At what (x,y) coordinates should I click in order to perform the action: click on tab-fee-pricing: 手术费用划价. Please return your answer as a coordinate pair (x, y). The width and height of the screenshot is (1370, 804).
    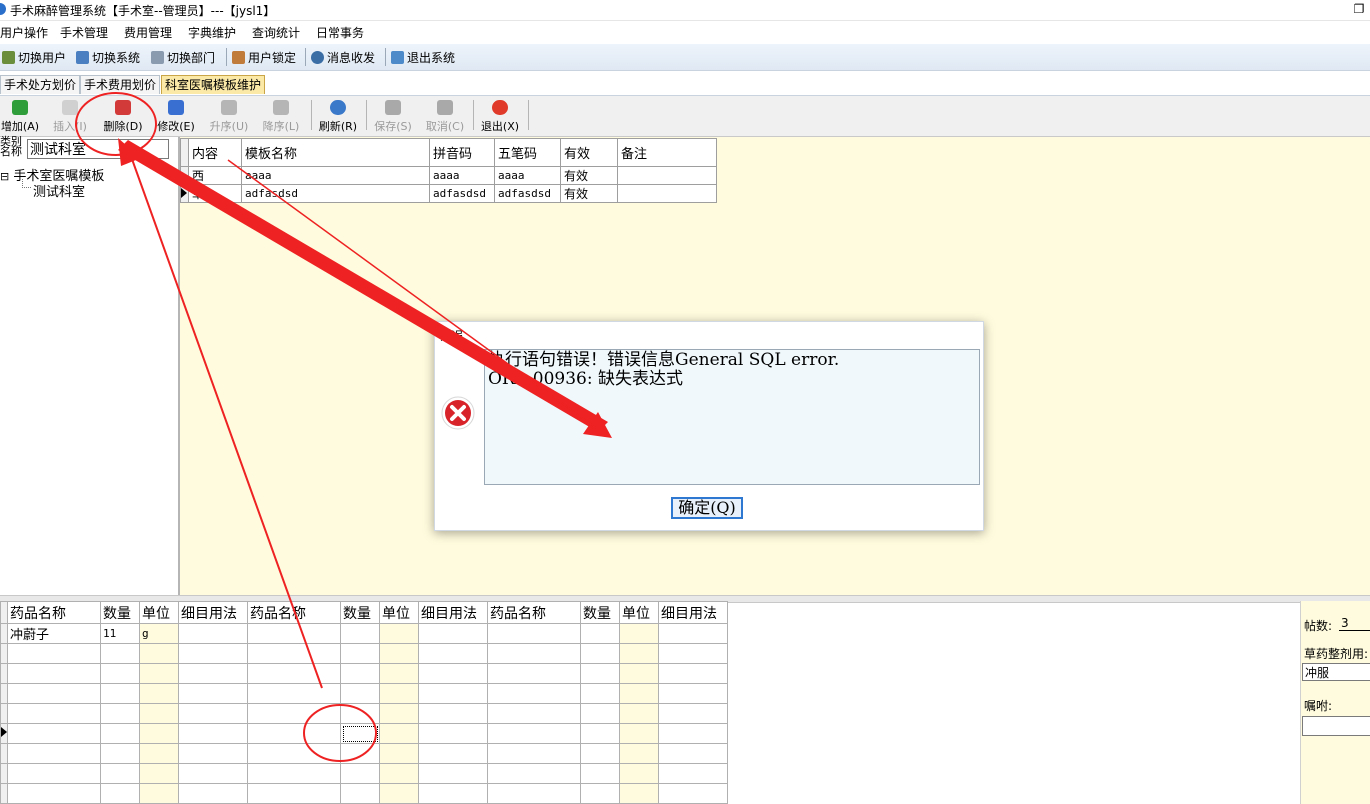
    Looking at the image, I should click on (120, 84).